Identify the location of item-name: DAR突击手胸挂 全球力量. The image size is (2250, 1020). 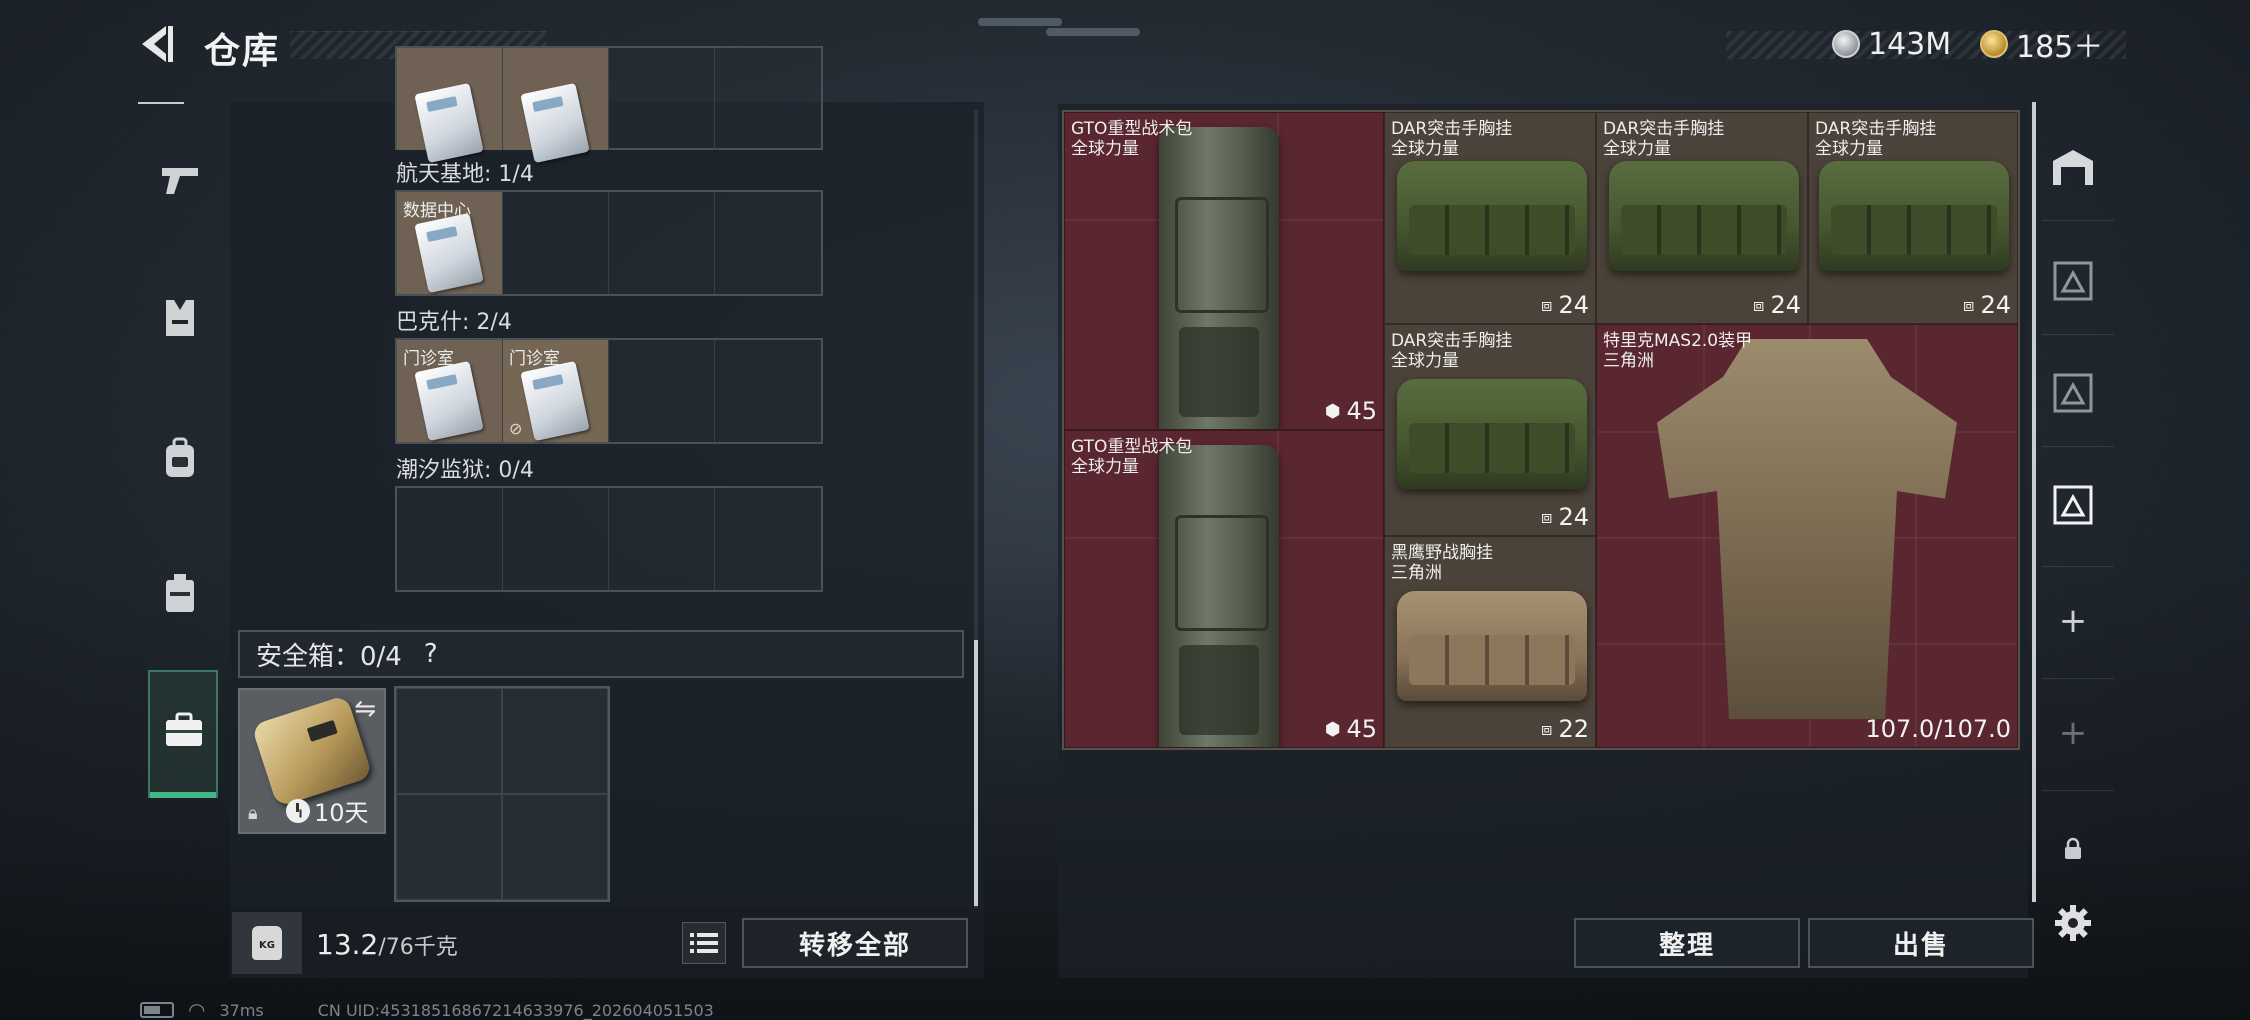
(1876, 139).